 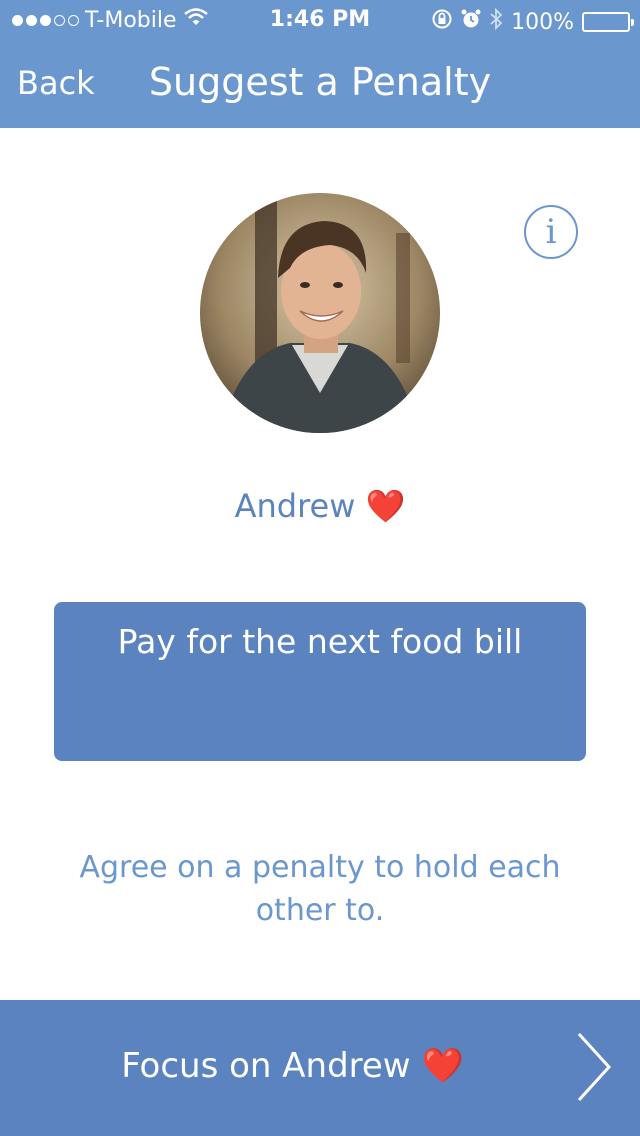 What do you see at coordinates (542, 22) in the screenshot?
I see `battery-percent: 100%` at bounding box center [542, 22].